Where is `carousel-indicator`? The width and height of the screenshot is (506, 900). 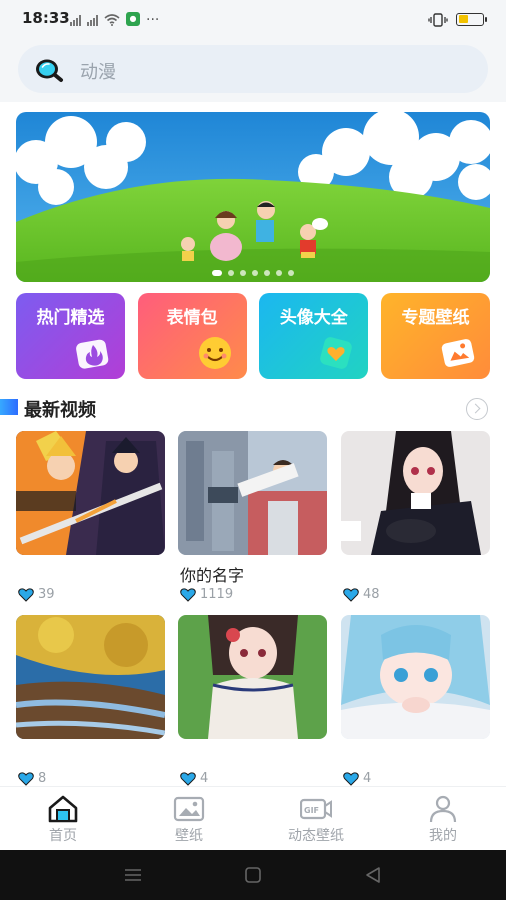 carousel-indicator is located at coordinates (253, 273).